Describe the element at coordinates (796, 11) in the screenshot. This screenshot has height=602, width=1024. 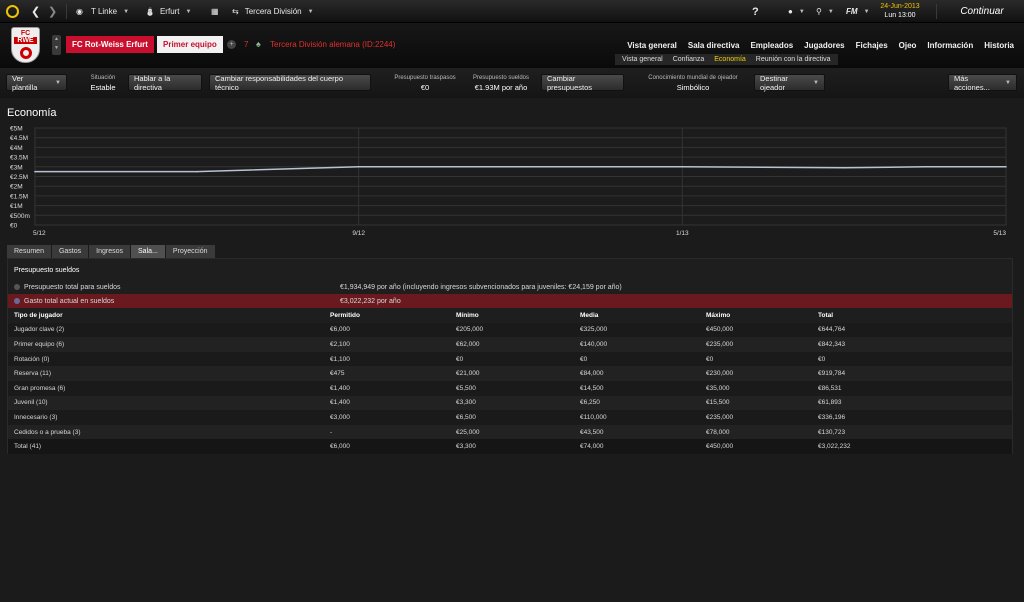
I see `globe-icon: ● ▼` at that location.